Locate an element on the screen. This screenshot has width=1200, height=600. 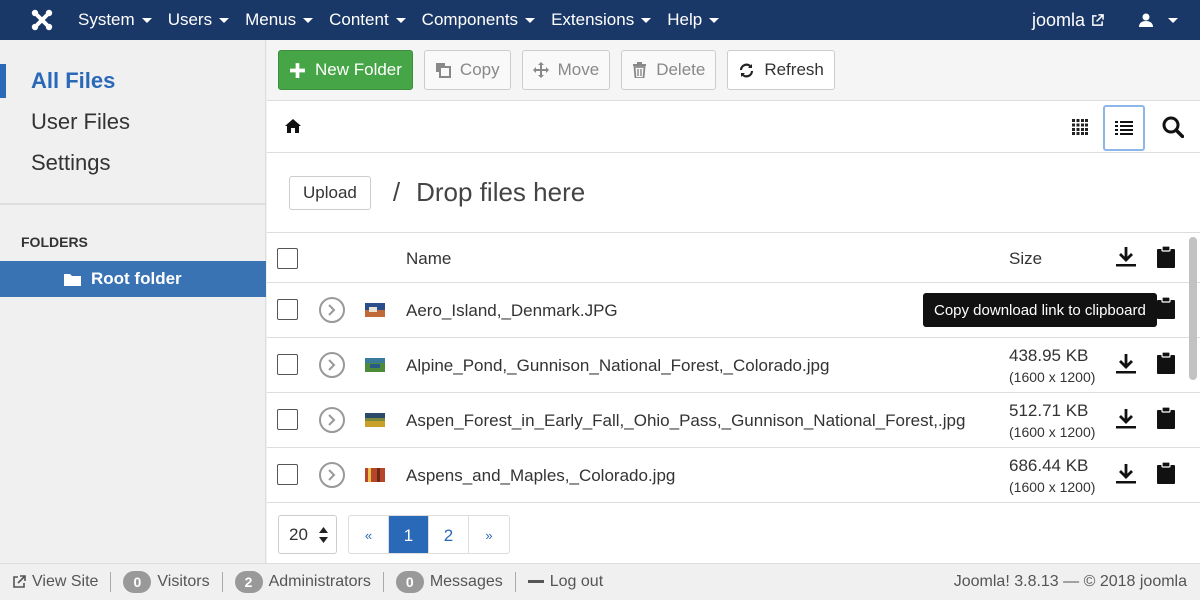
visitors-link: 0 Visitors is located at coordinates (166, 582).